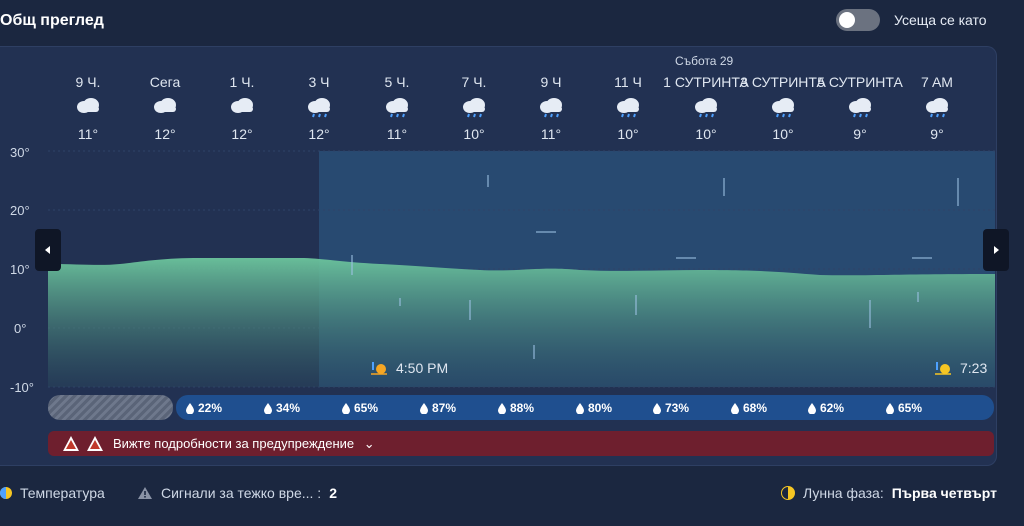 This screenshot has width=1024, height=526. Describe the element at coordinates (937, 134) in the screenshot. I see `hour-temp: 9°` at that location.